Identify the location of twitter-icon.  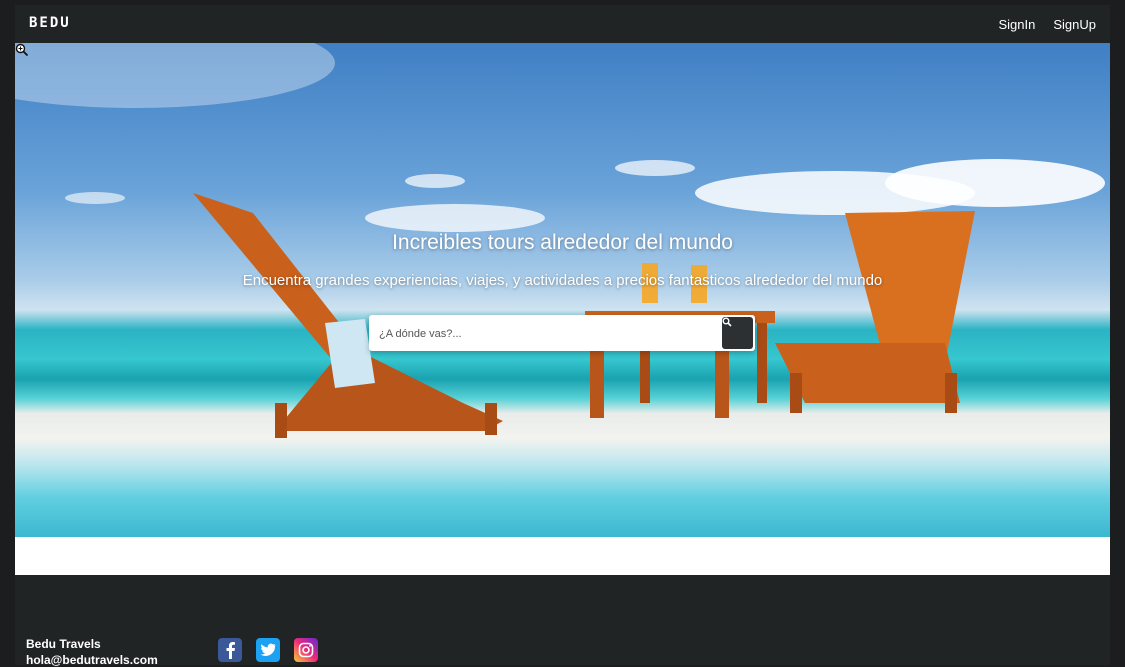
(268, 650).